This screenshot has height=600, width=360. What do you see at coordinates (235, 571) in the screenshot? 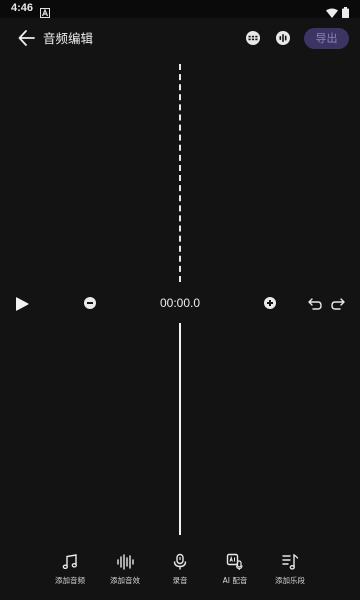
I see `ai-voice-button: AI 配音` at bounding box center [235, 571].